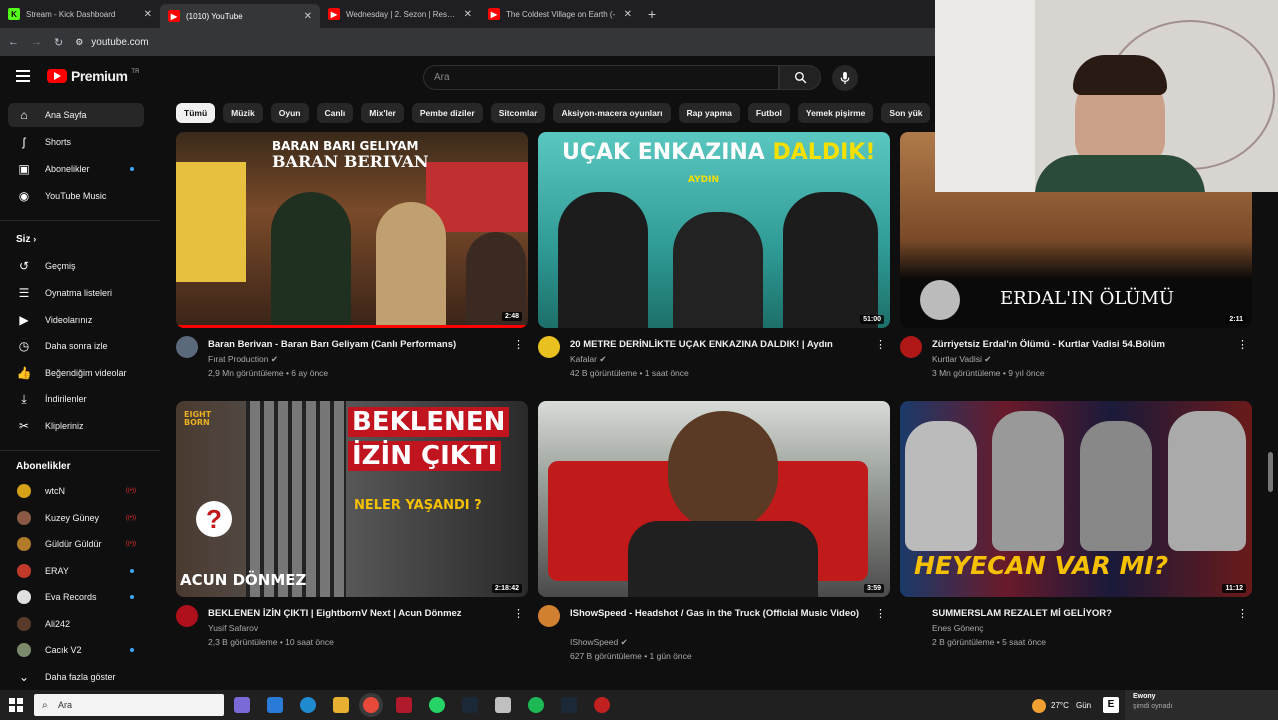 The height and width of the screenshot is (720, 1278). What do you see at coordinates (518, 113) in the screenshot?
I see `chip: Sitcomlar` at bounding box center [518, 113].